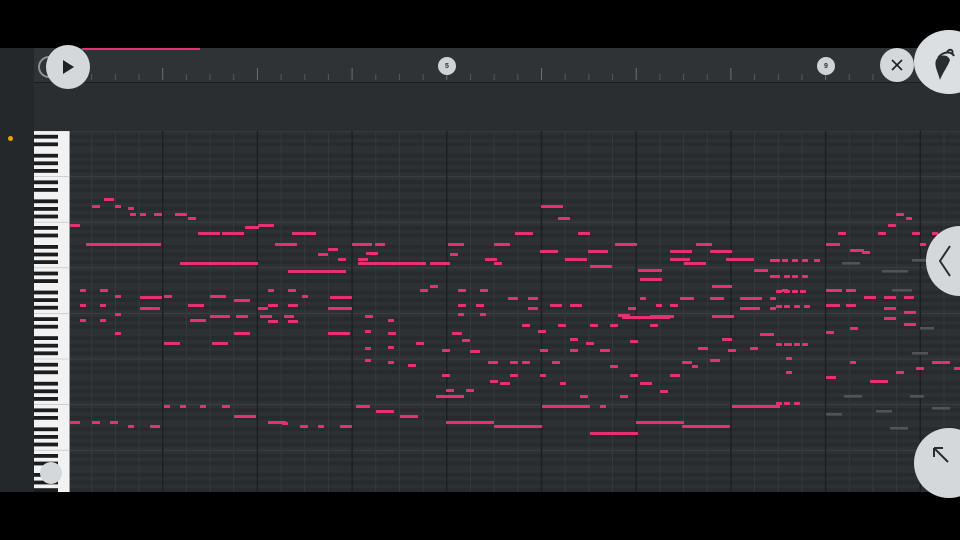 This screenshot has width=960, height=540. I want to click on bar-marker-9: 9, so click(826, 66).